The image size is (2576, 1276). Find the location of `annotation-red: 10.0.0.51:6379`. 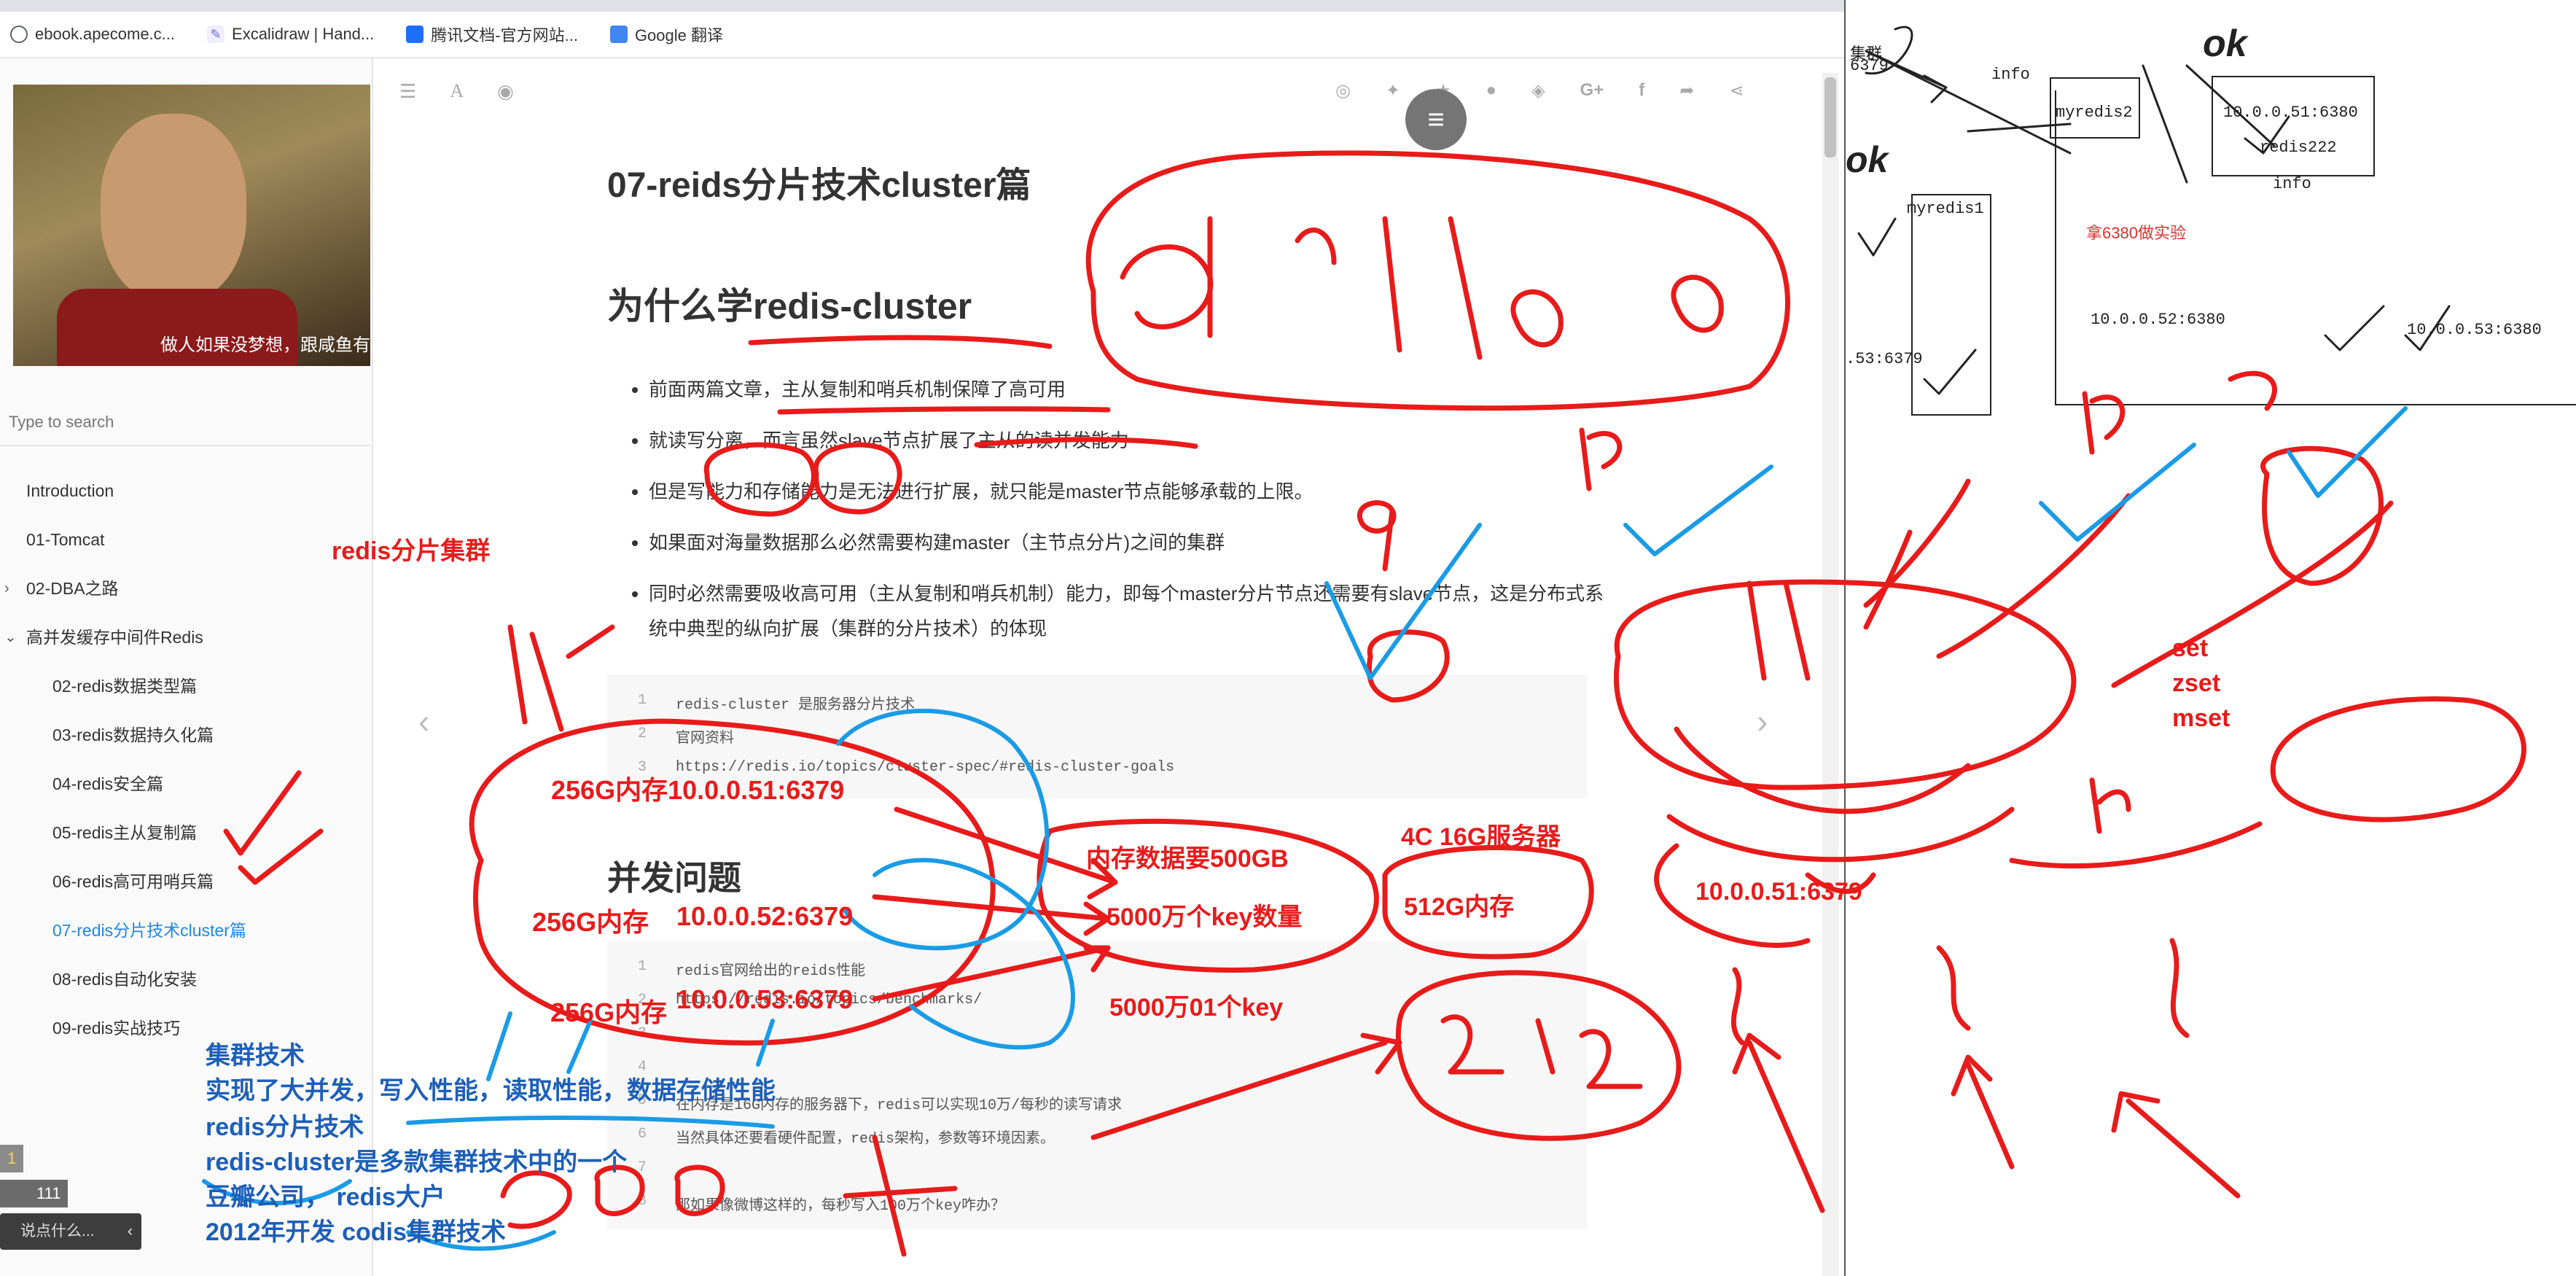

annotation-red: 10.0.0.51:6379 is located at coordinates (1778, 892).